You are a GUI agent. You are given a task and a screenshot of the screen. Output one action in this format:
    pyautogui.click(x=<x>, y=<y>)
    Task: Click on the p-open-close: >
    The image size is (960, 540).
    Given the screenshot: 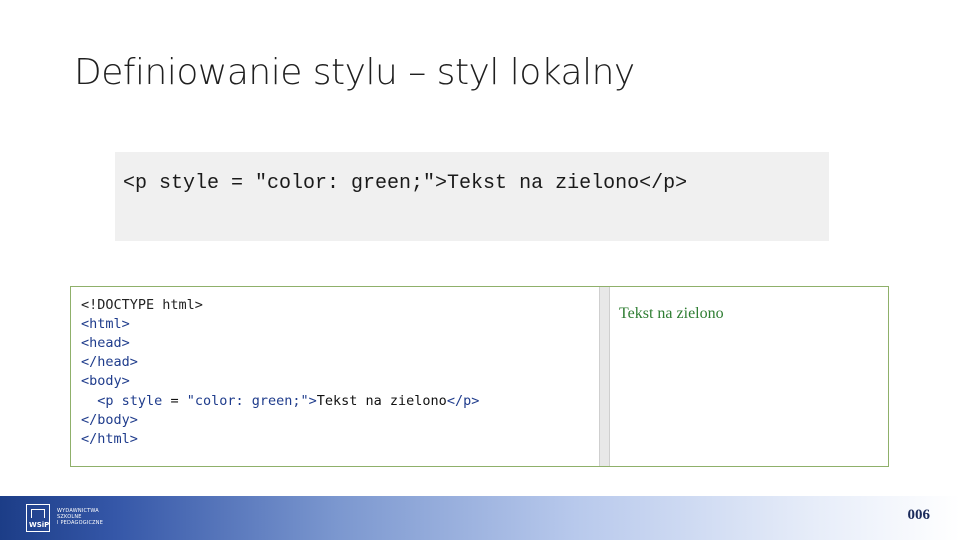 What is the action you would take?
    pyautogui.click(x=312, y=401)
    